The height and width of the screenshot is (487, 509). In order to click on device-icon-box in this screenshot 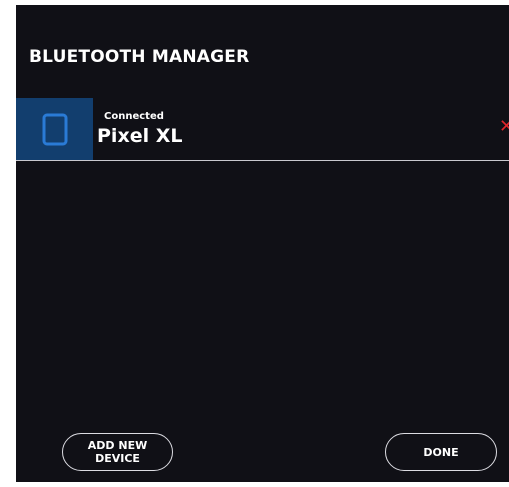, I will do `click(54, 129)`.